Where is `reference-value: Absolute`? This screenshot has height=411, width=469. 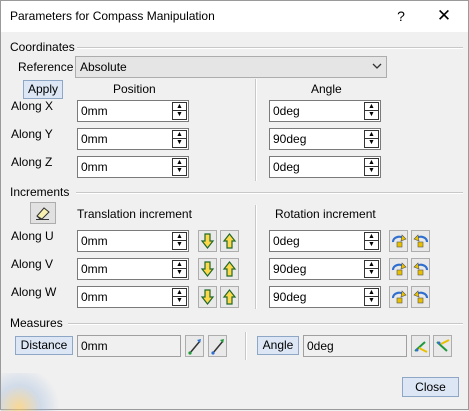
reference-value: Absolute is located at coordinates (103, 67).